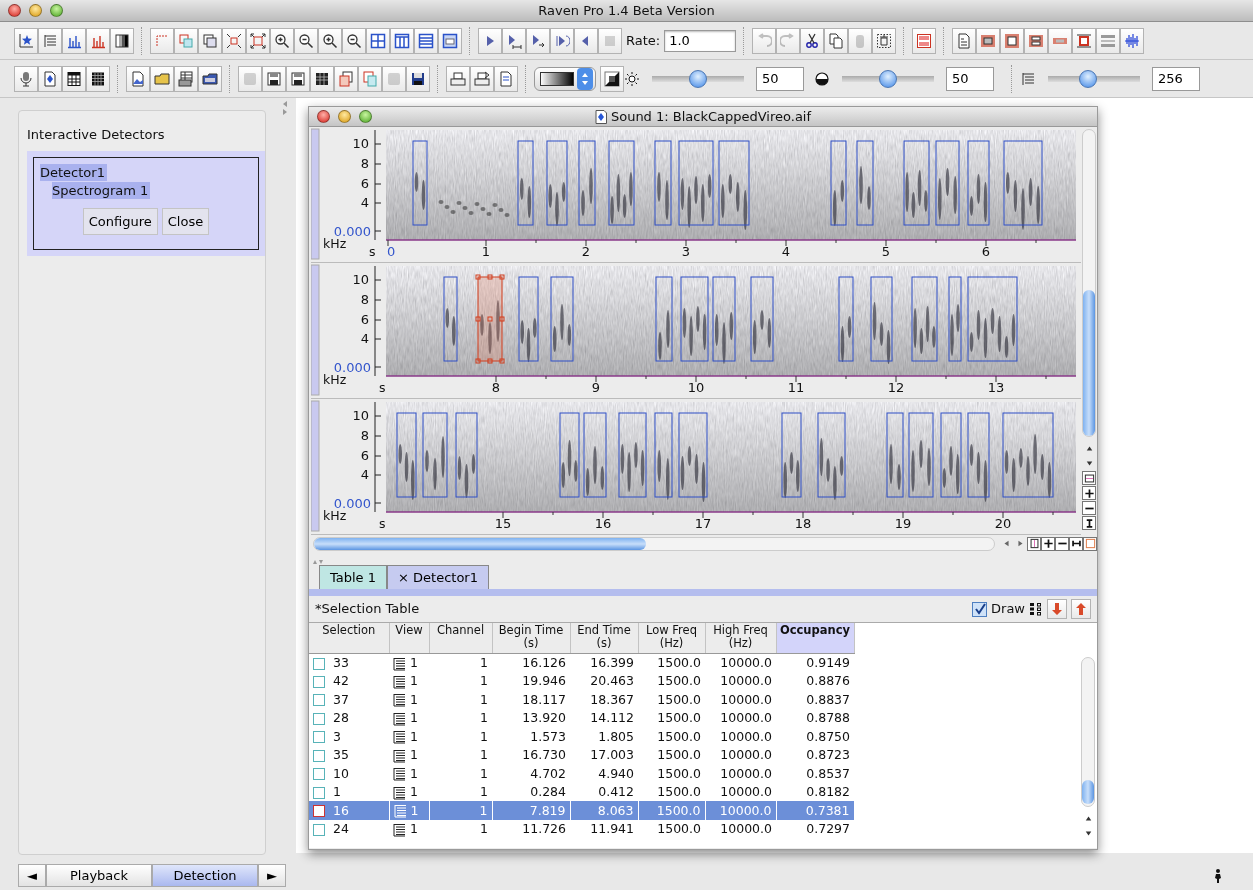 The width and height of the screenshot is (1253, 890). I want to click on axis-label: 8, so click(364, 163).